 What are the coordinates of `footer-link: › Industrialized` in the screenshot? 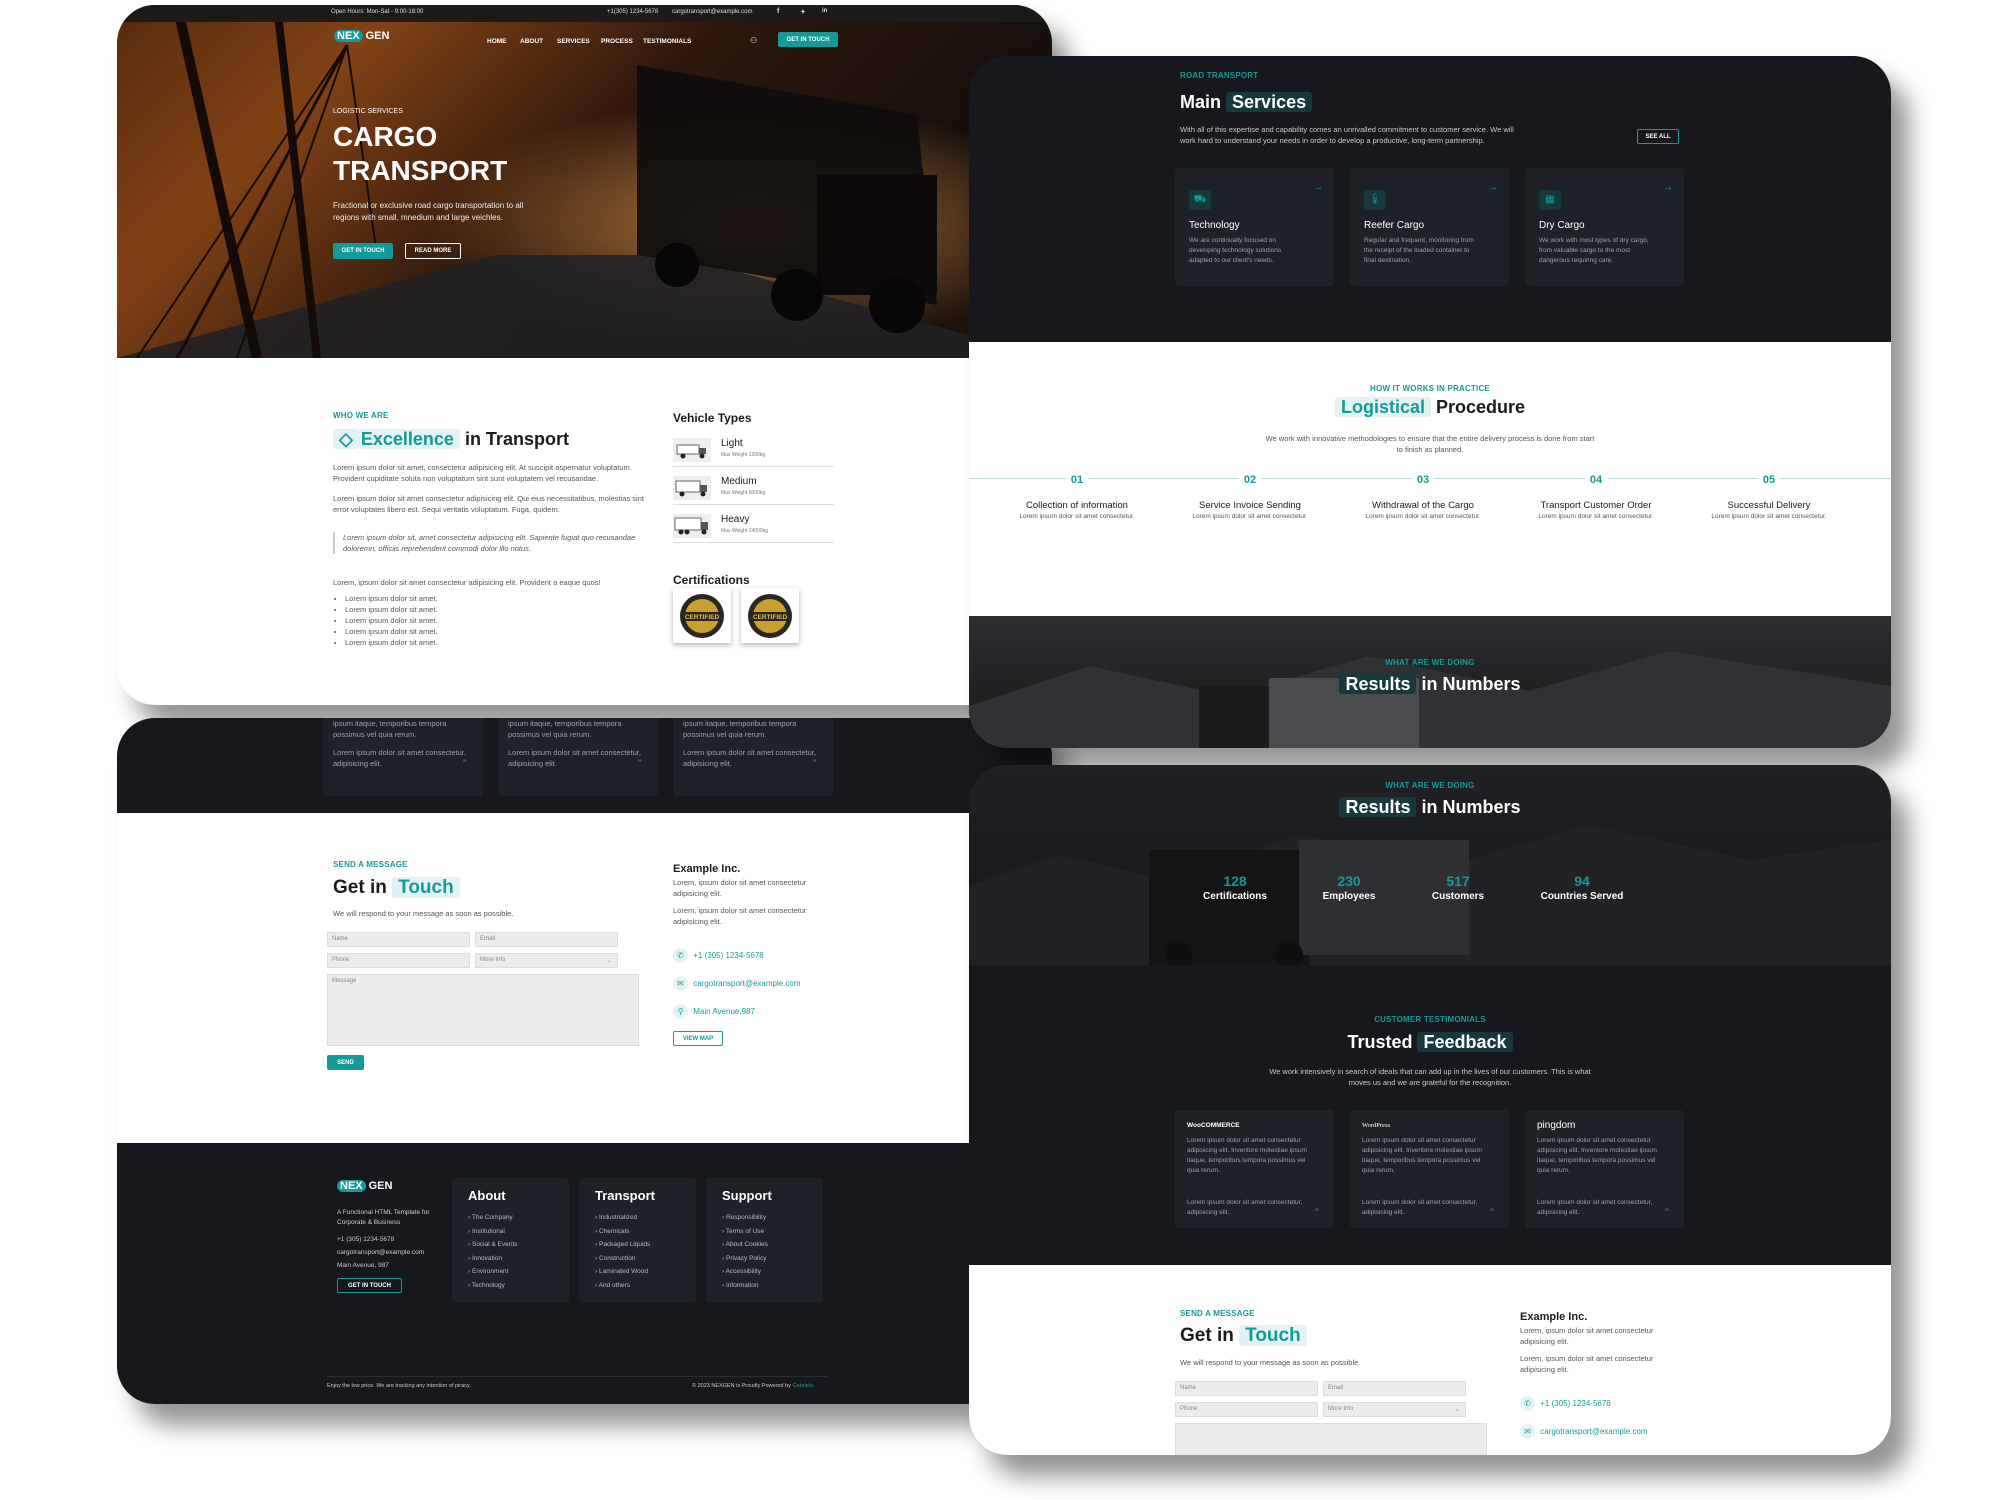 It's located at (645, 1218).